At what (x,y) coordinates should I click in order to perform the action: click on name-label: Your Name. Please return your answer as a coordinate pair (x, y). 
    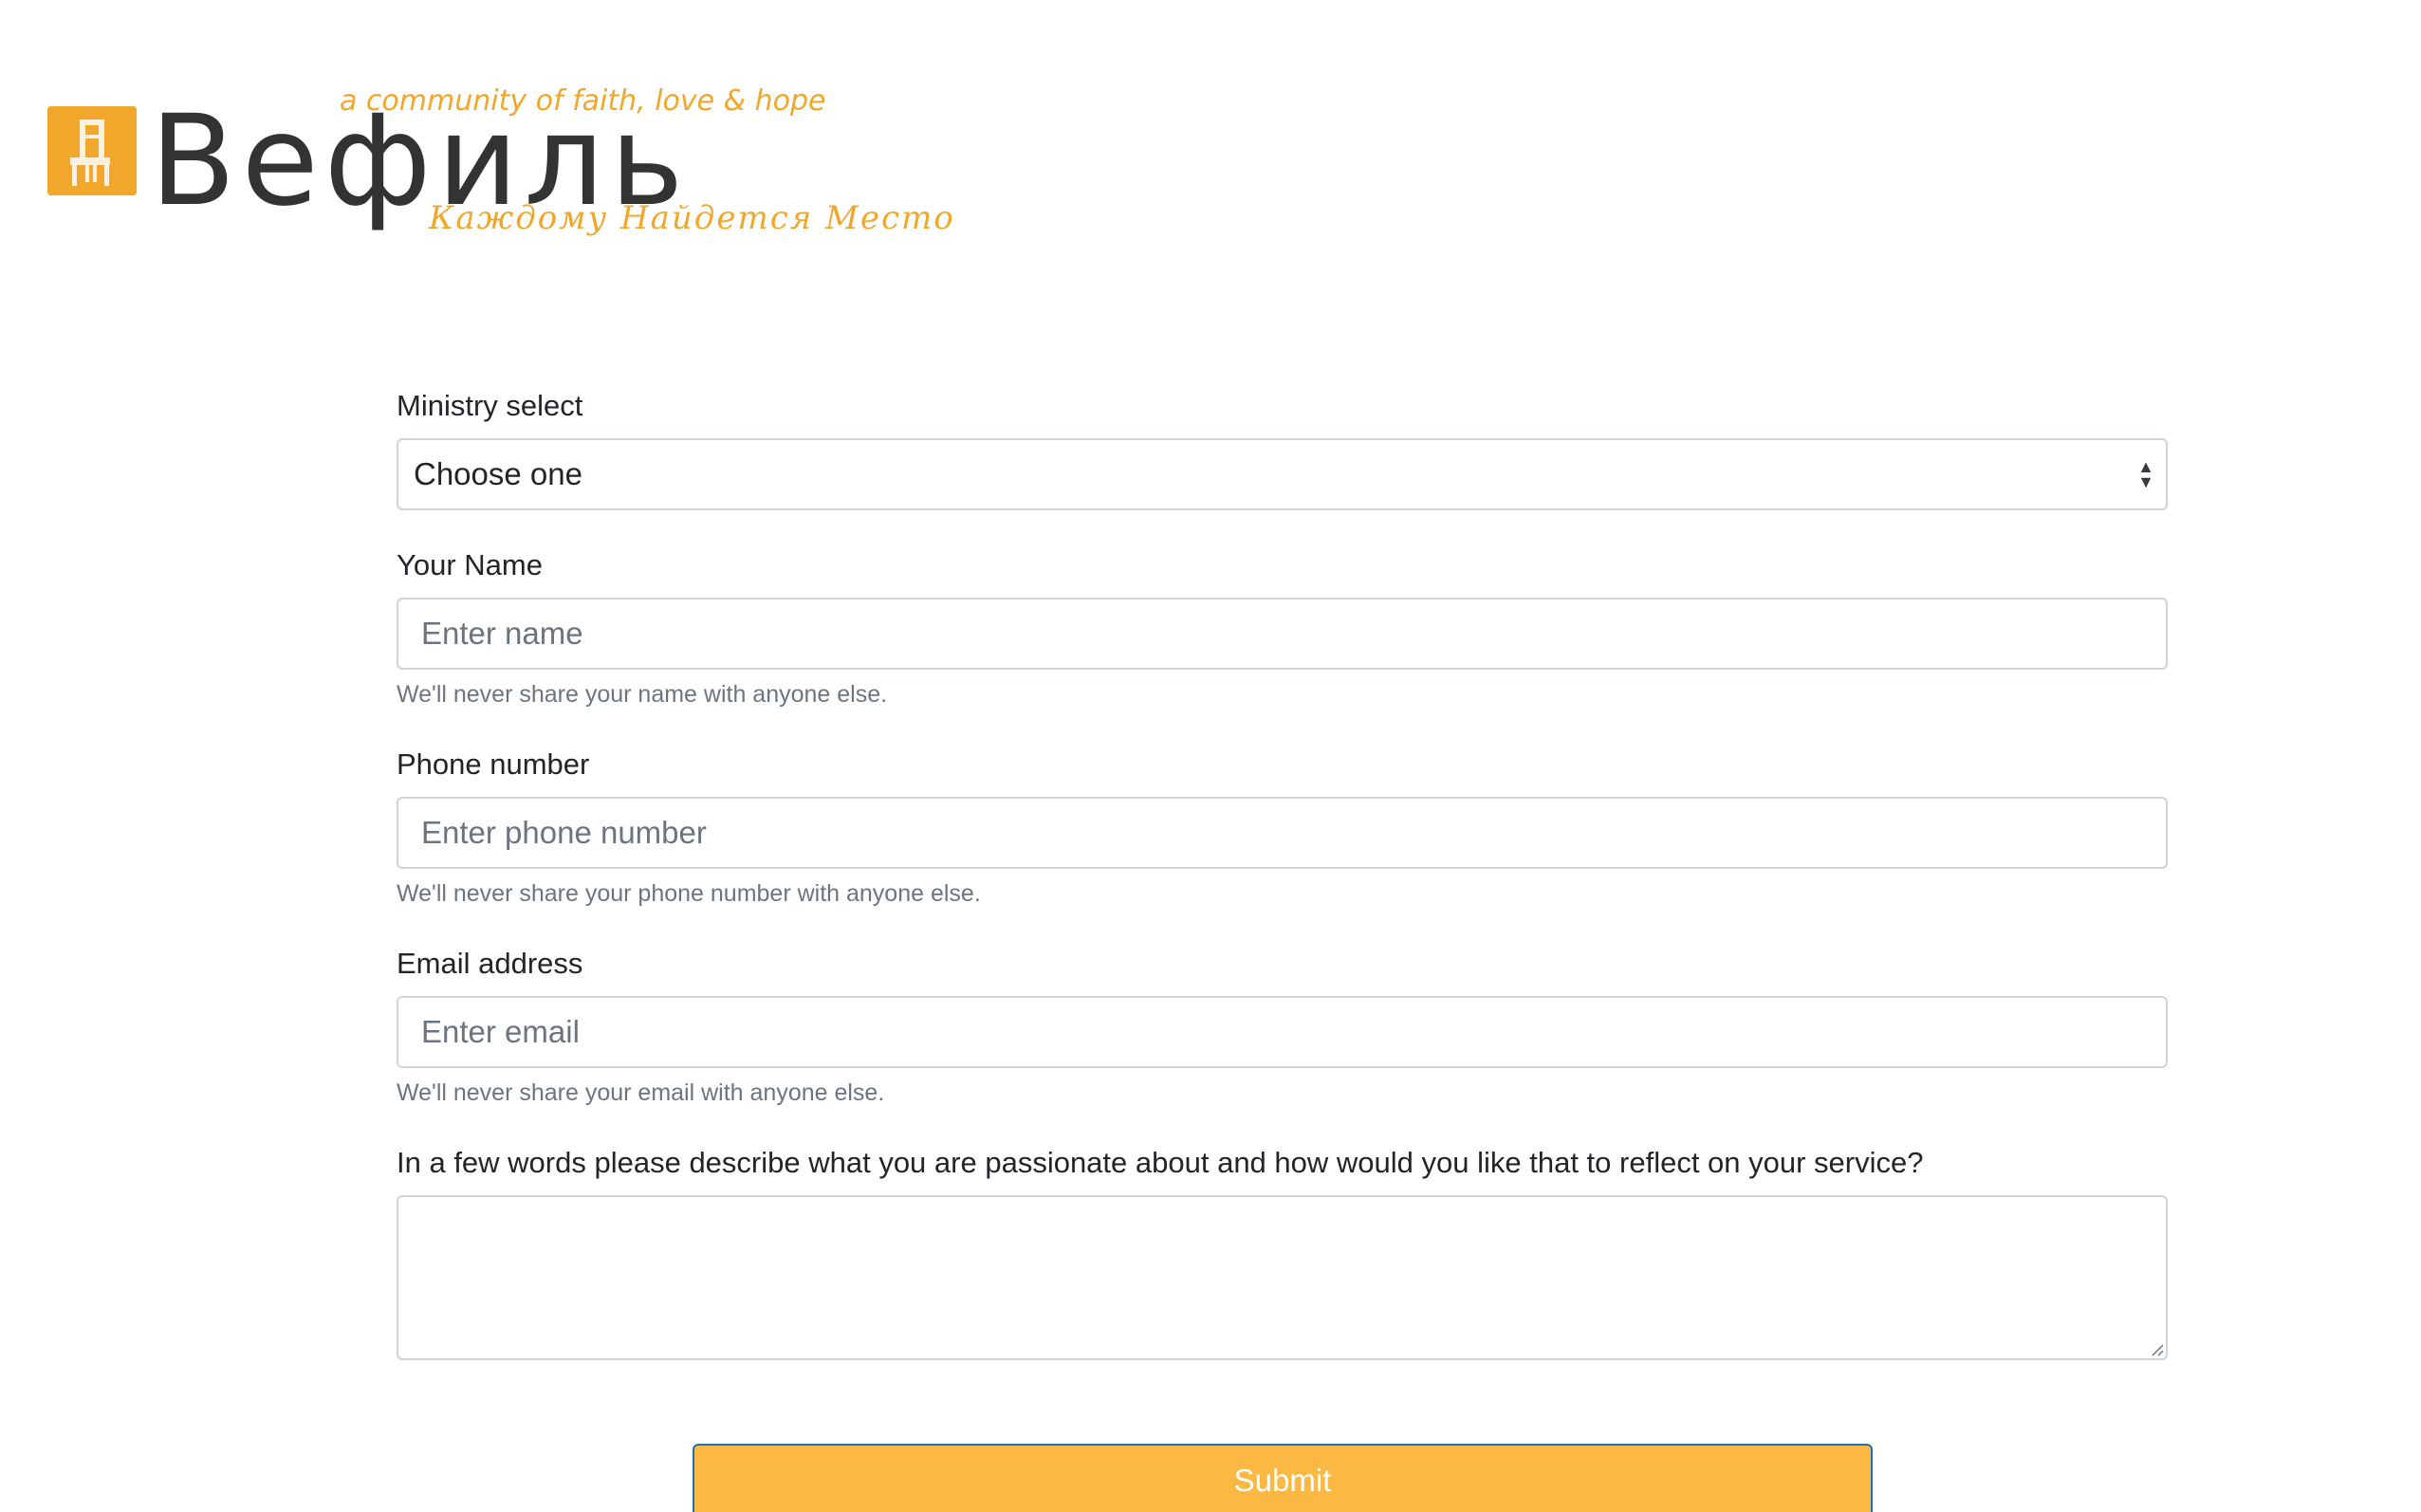
    Looking at the image, I should click on (470, 564).